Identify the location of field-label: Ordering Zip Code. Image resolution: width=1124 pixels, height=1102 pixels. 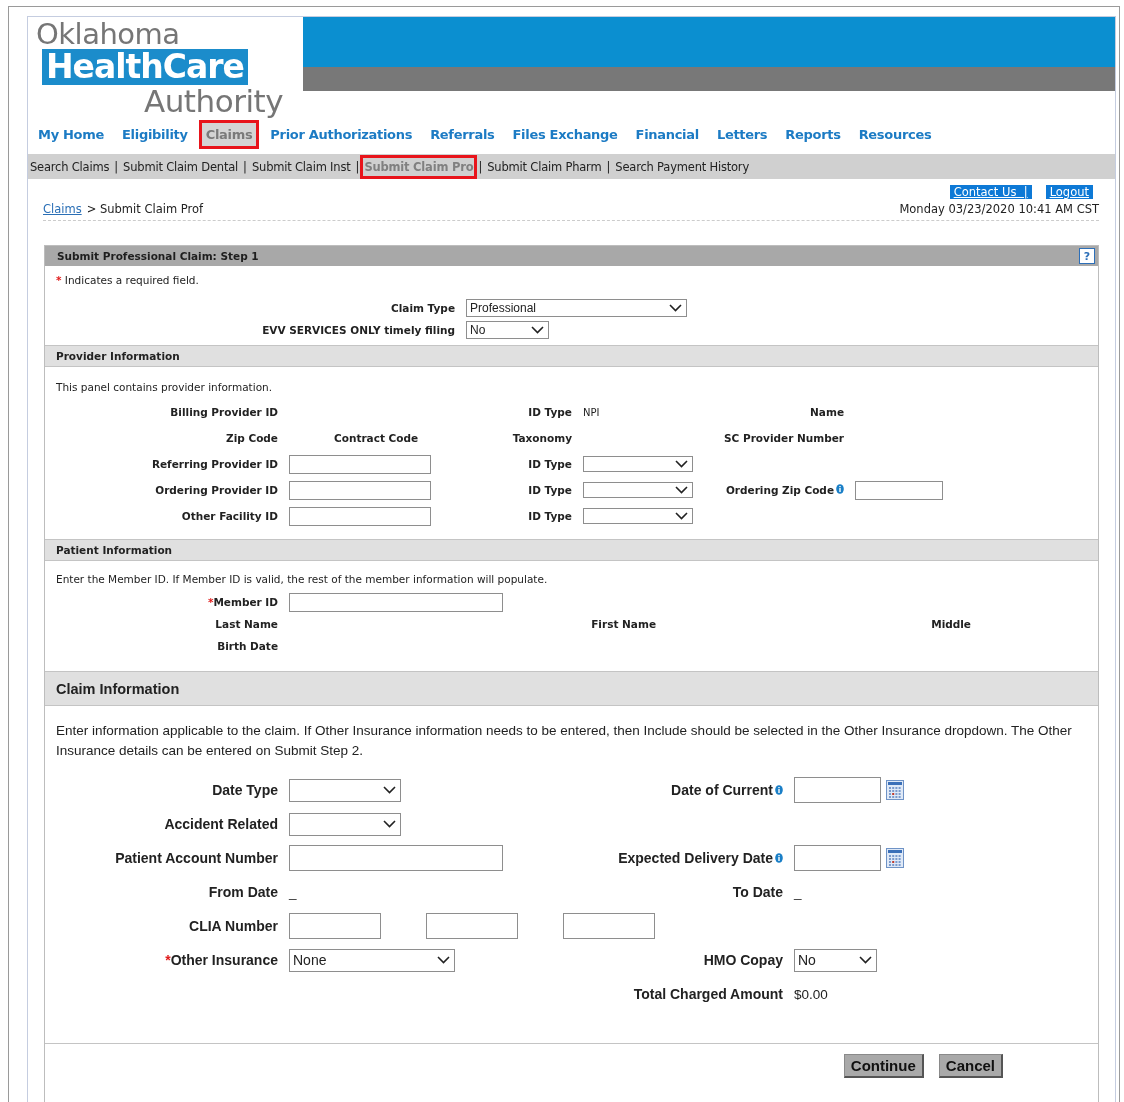
(784, 490).